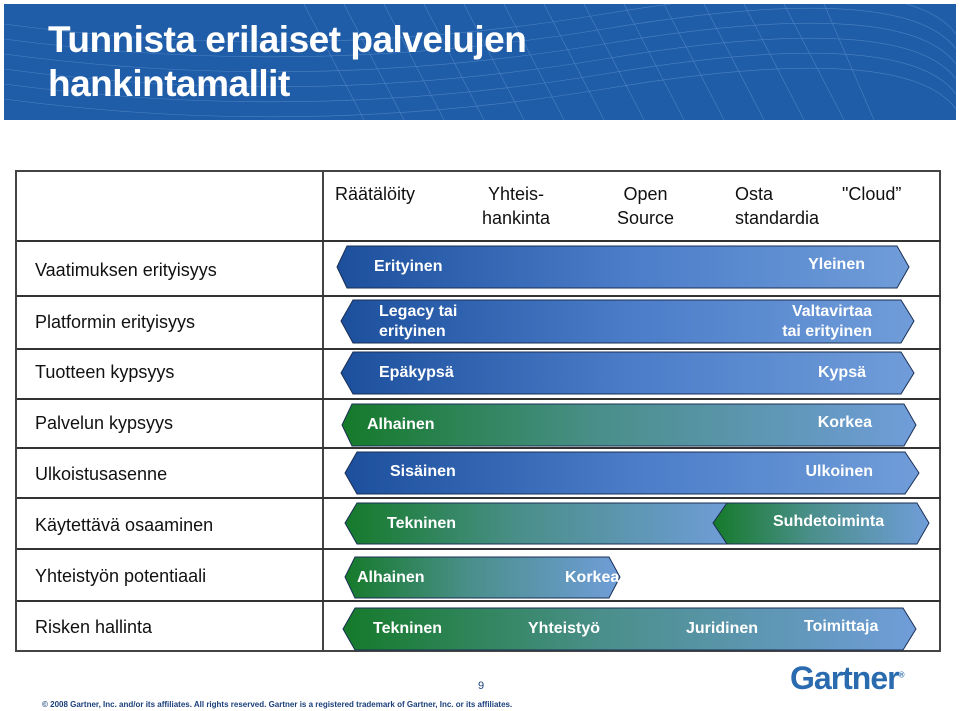 Image resolution: width=960 pixels, height=711 pixels. I want to click on bar-right-label: Suhdetoiminta, so click(829, 521).